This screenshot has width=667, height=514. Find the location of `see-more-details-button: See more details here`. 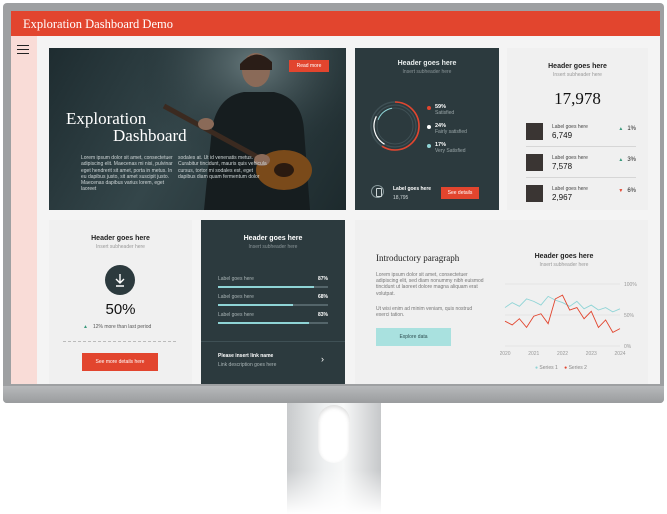

see-more-details-button: See more details here is located at coordinates (120, 362).